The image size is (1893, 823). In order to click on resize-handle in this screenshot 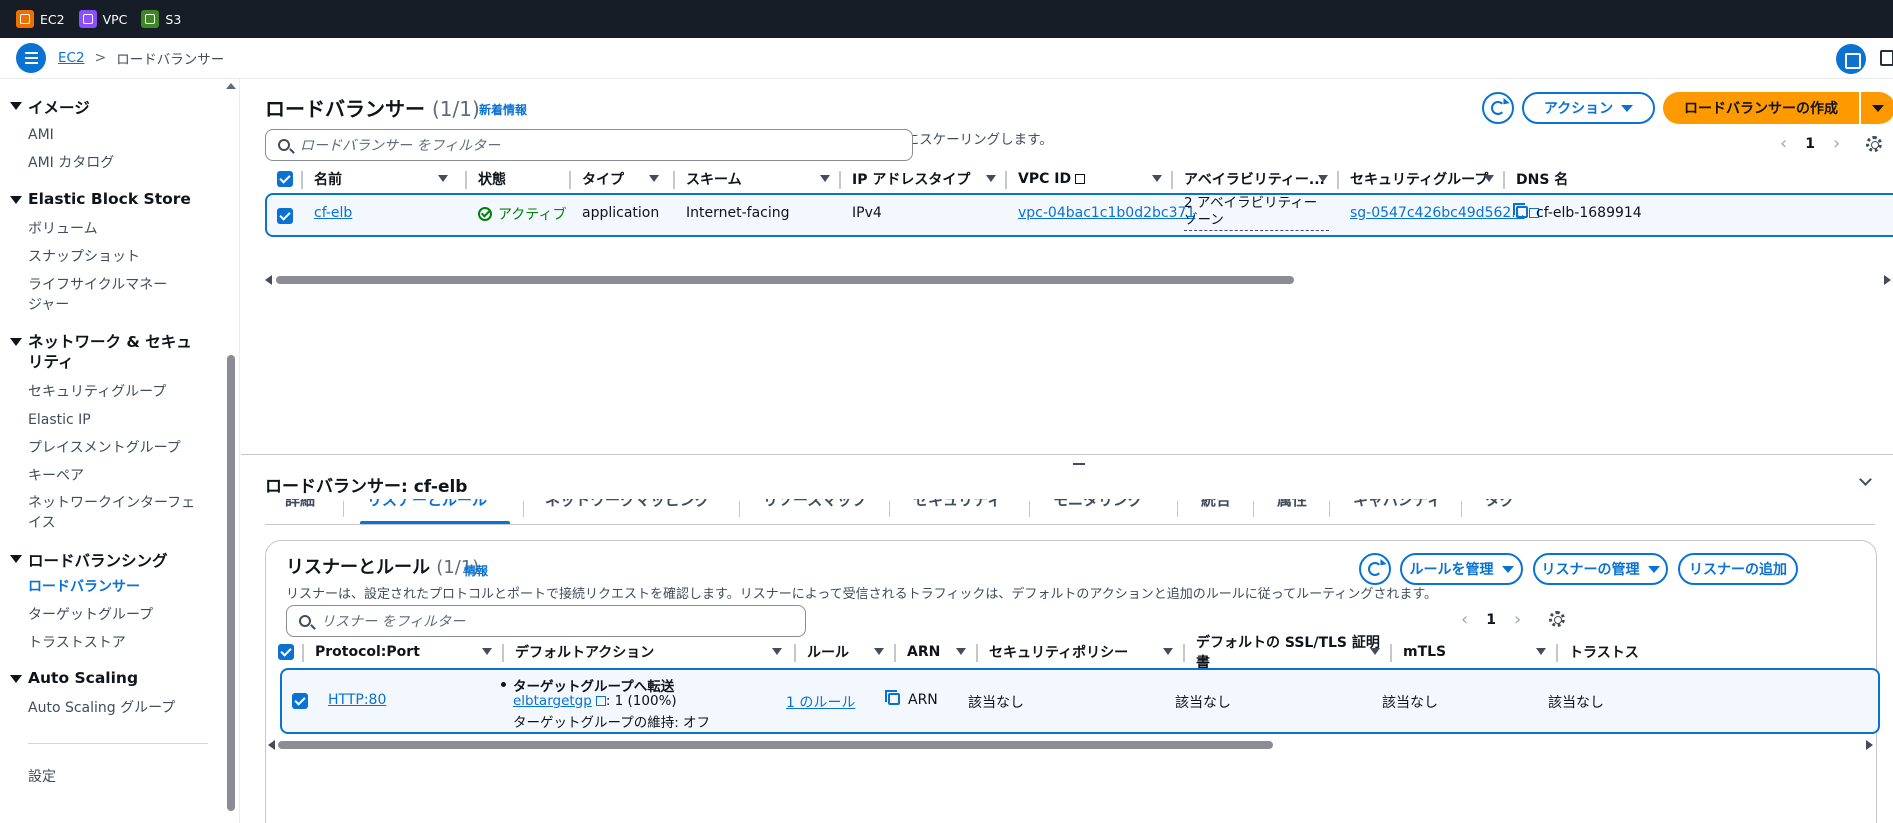, I will do `click(1079, 464)`.